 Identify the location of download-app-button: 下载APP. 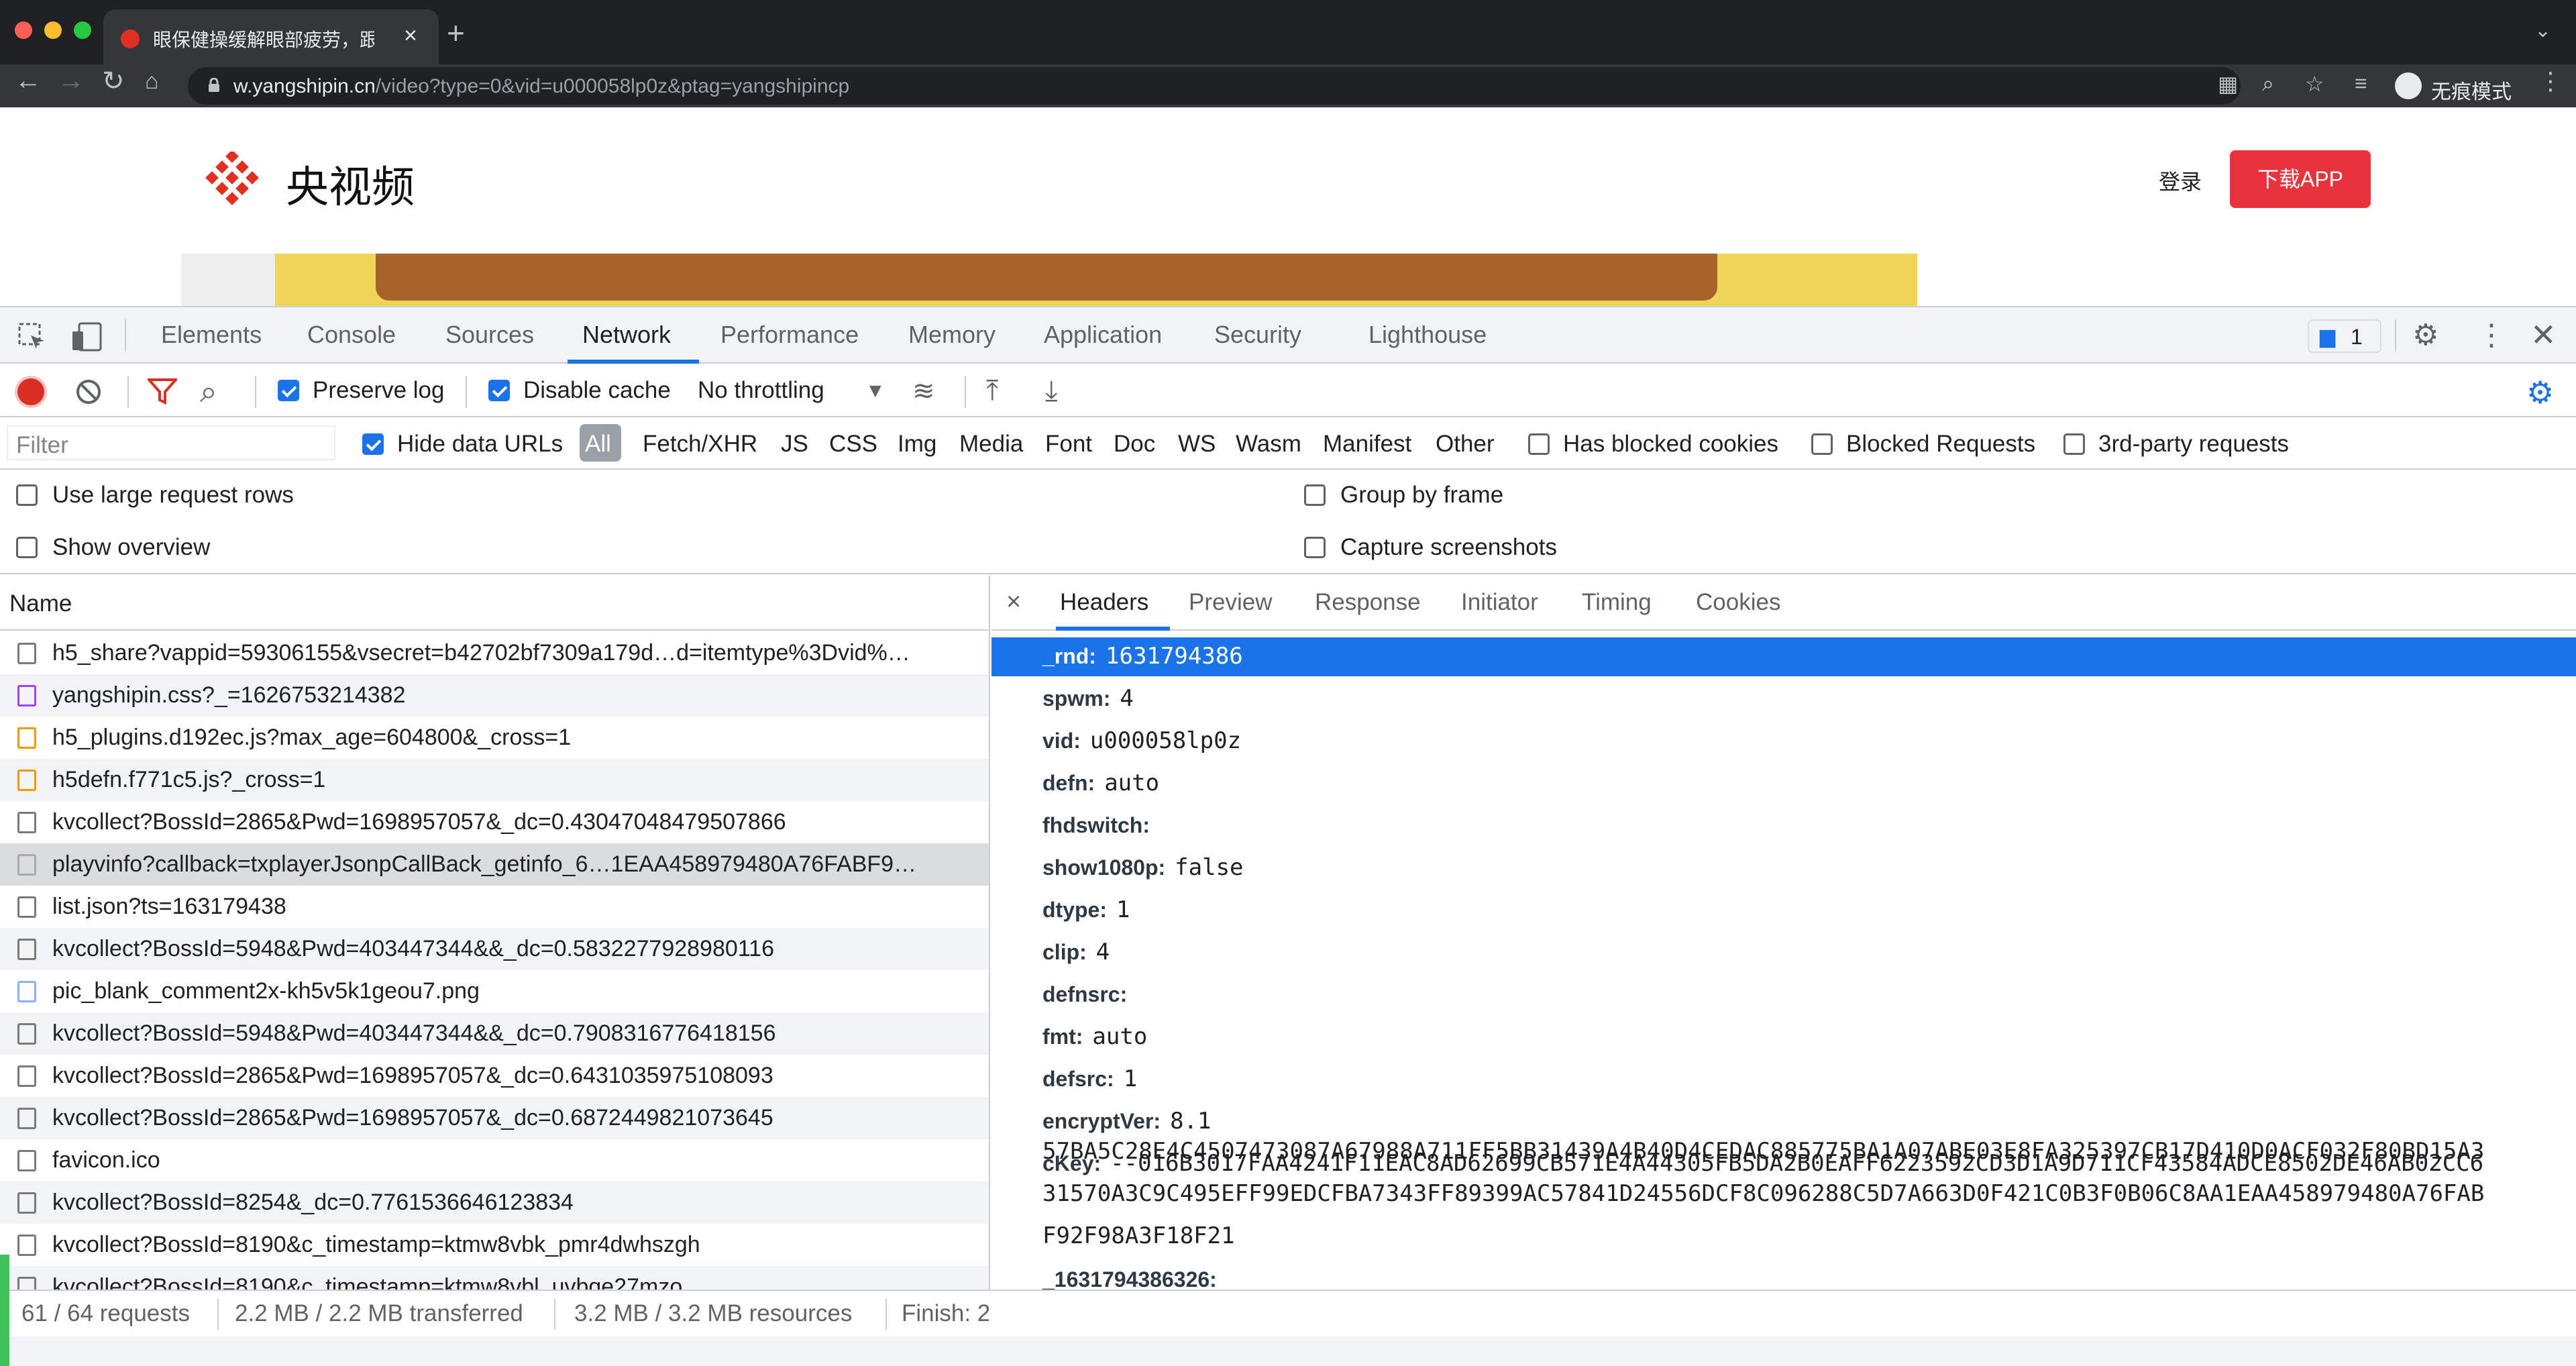
(2300, 179).